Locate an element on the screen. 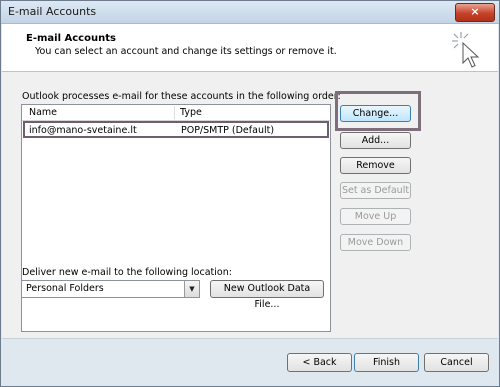 The height and width of the screenshot is (387, 500). set-default-button: Set as Default is located at coordinates (375, 190).